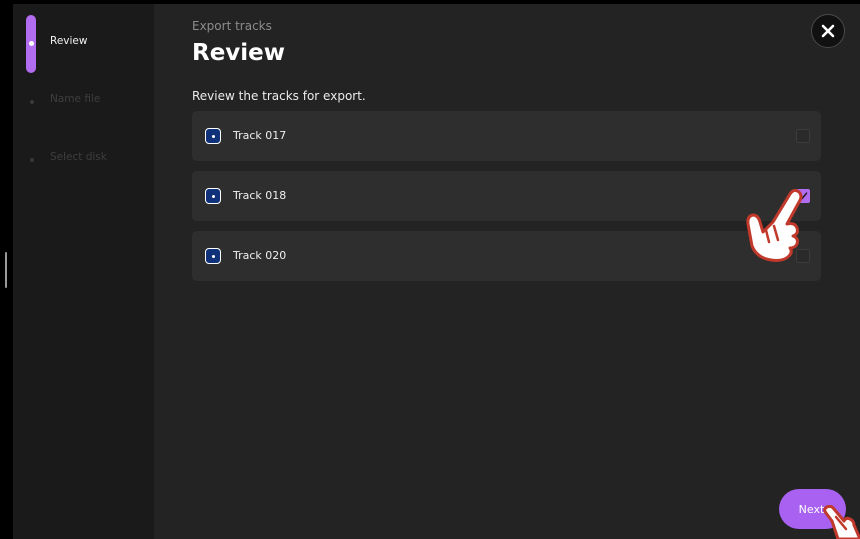  What do you see at coordinates (260, 195) in the screenshot?
I see `track-name: Track 018` at bounding box center [260, 195].